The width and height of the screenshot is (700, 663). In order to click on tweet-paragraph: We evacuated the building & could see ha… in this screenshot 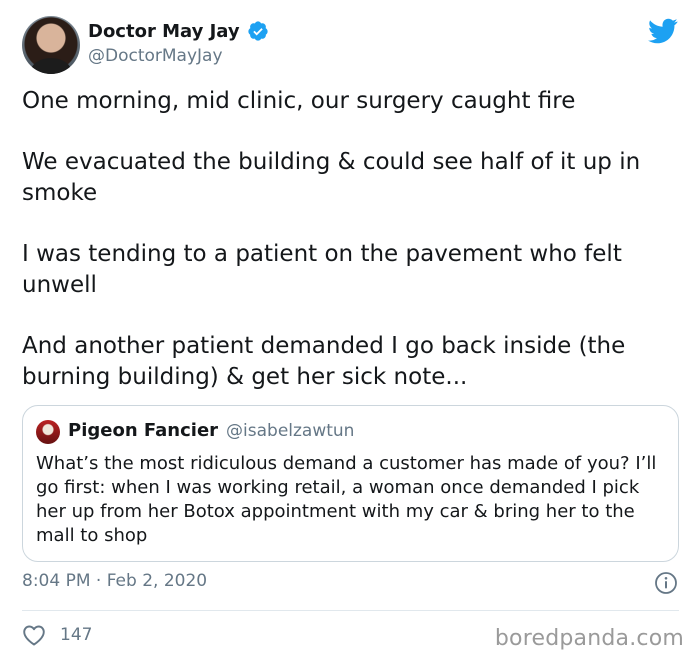, I will do `click(331, 177)`.